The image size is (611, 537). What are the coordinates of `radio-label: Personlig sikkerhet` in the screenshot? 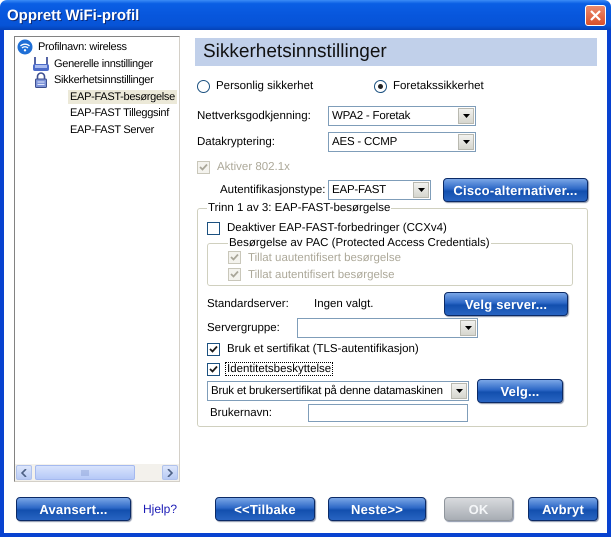 It's located at (265, 86).